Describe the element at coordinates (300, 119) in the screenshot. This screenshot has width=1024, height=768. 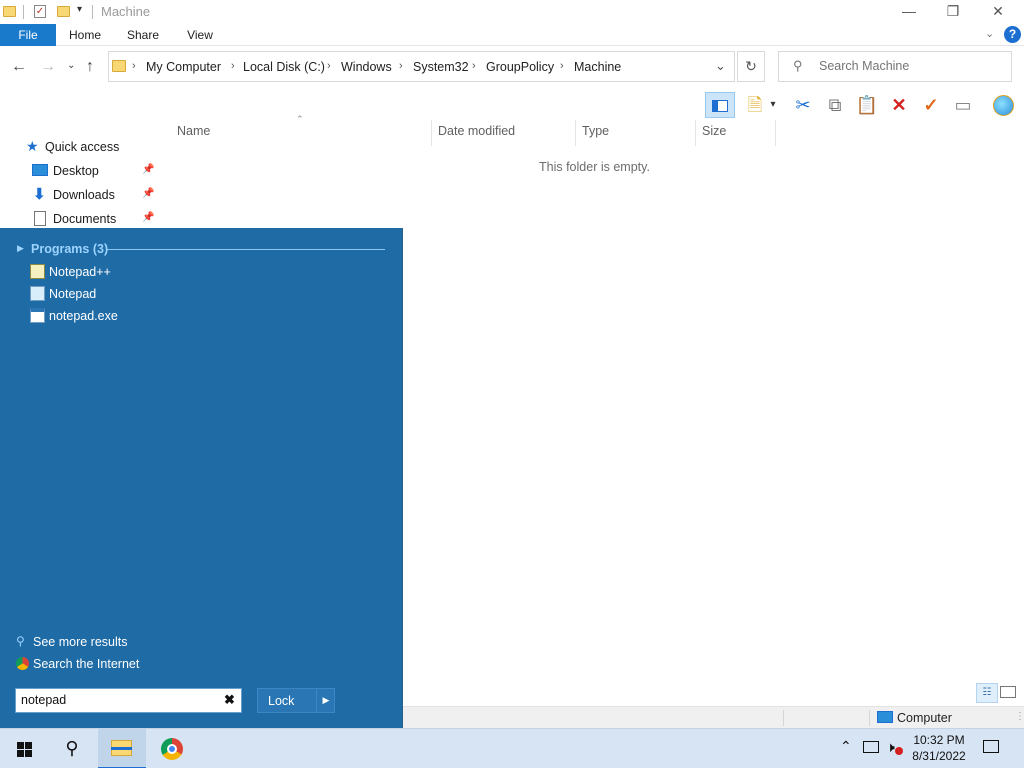
I see `sort-ascending-icon: ⌃` at that location.